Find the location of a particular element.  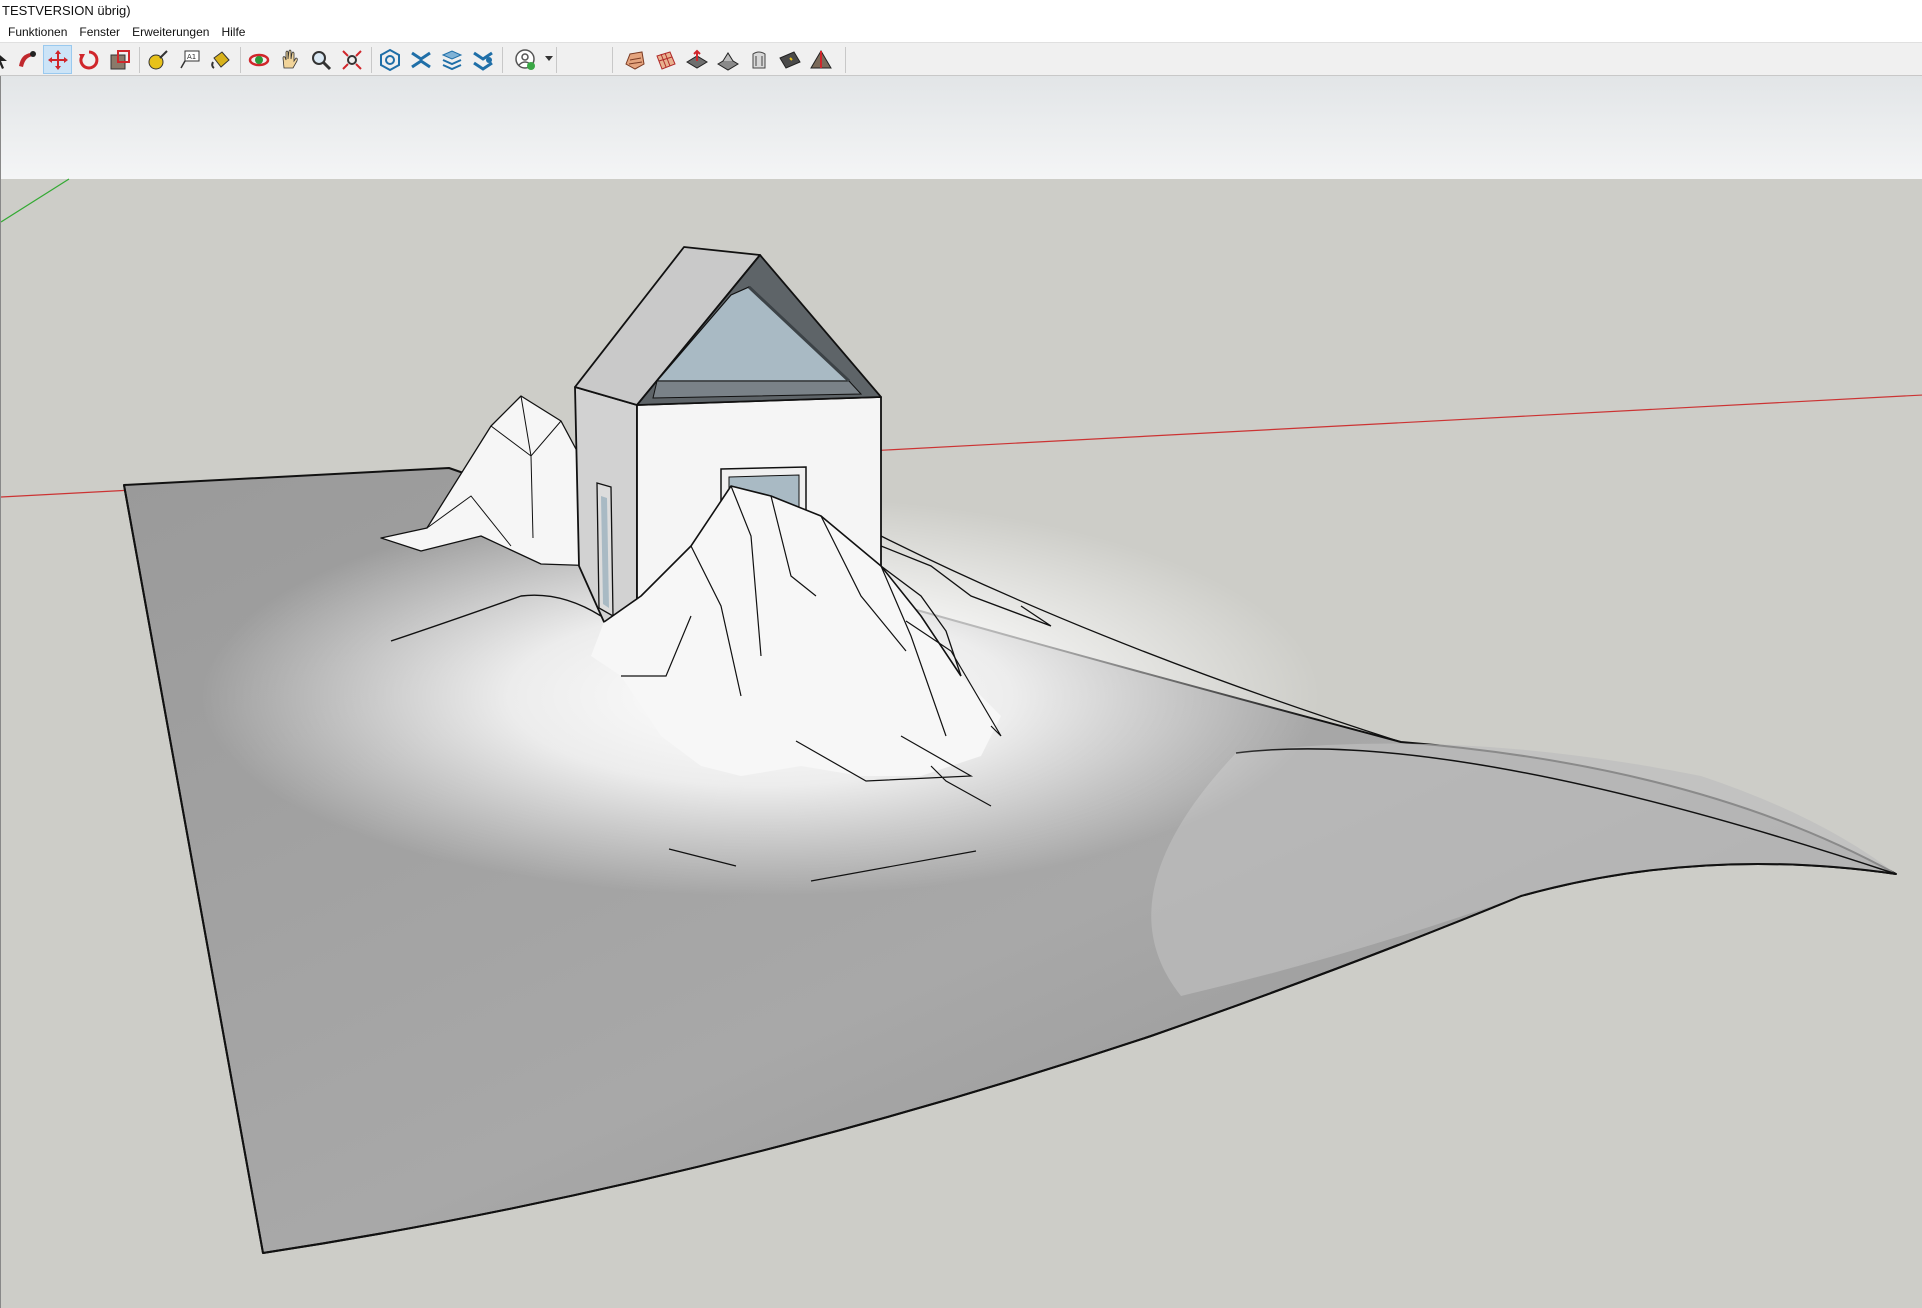

text-icon: A1 is located at coordinates (189, 59).